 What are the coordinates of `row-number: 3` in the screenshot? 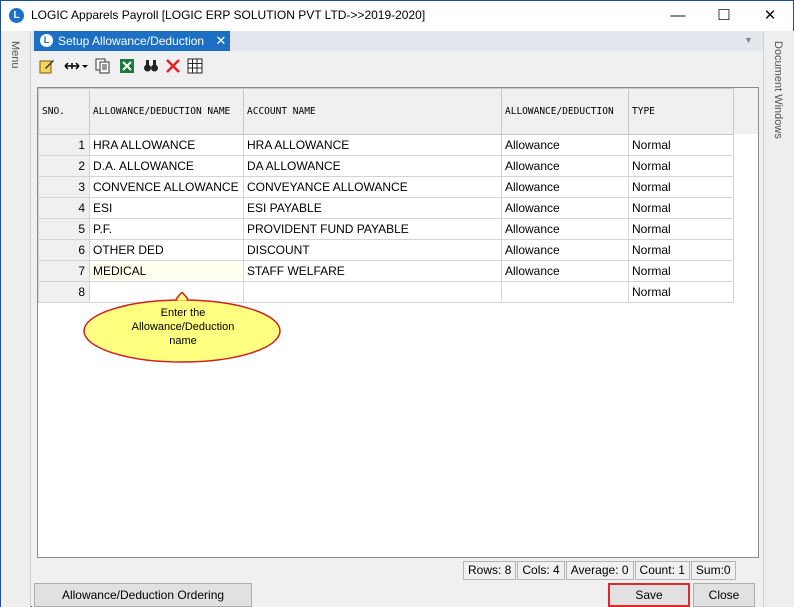 It's located at (64, 187).